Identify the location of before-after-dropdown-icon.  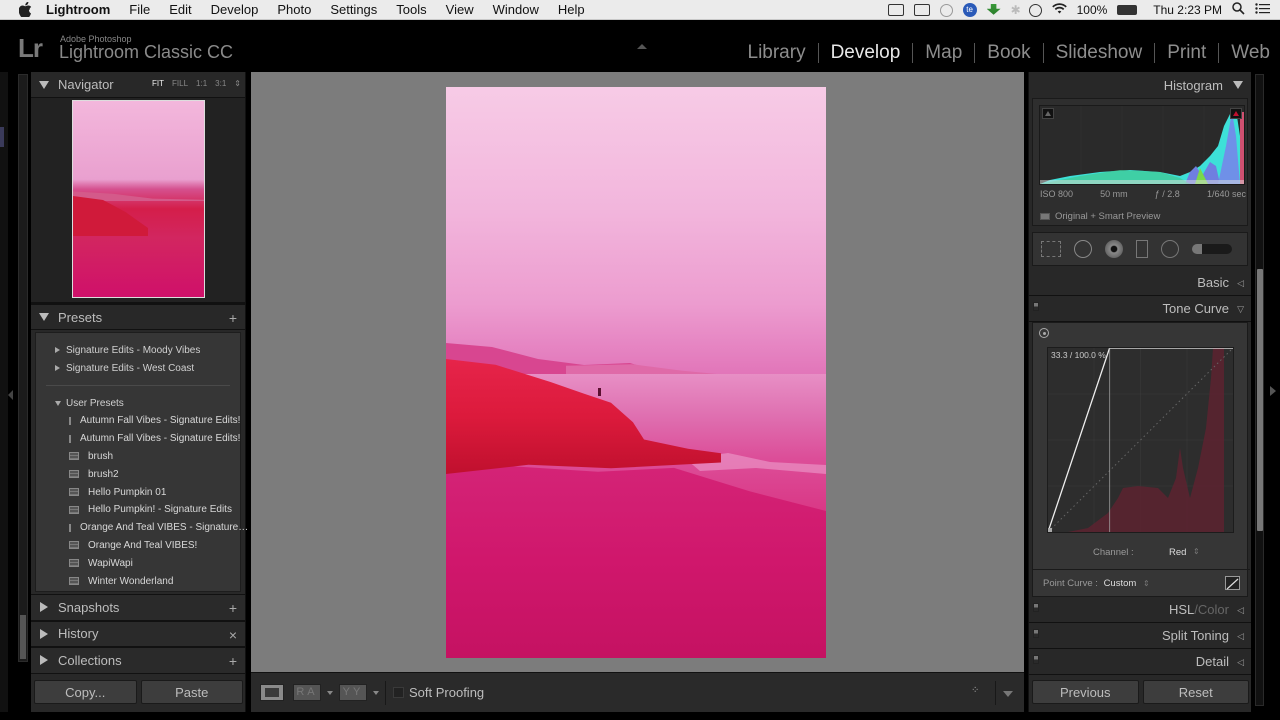
(330, 693).